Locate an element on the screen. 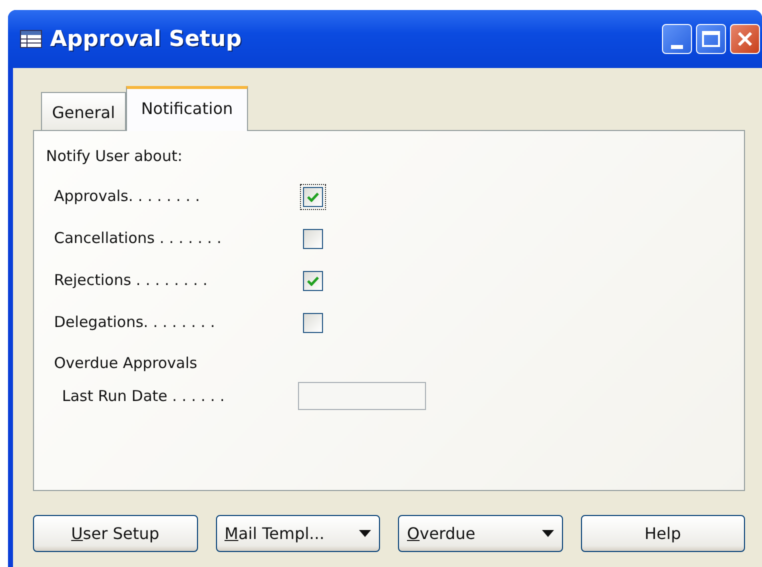 The width and height of the screenshot is (762, 567). option-label: Rejections . . . . . . . . is located at coordinates (131, 281).